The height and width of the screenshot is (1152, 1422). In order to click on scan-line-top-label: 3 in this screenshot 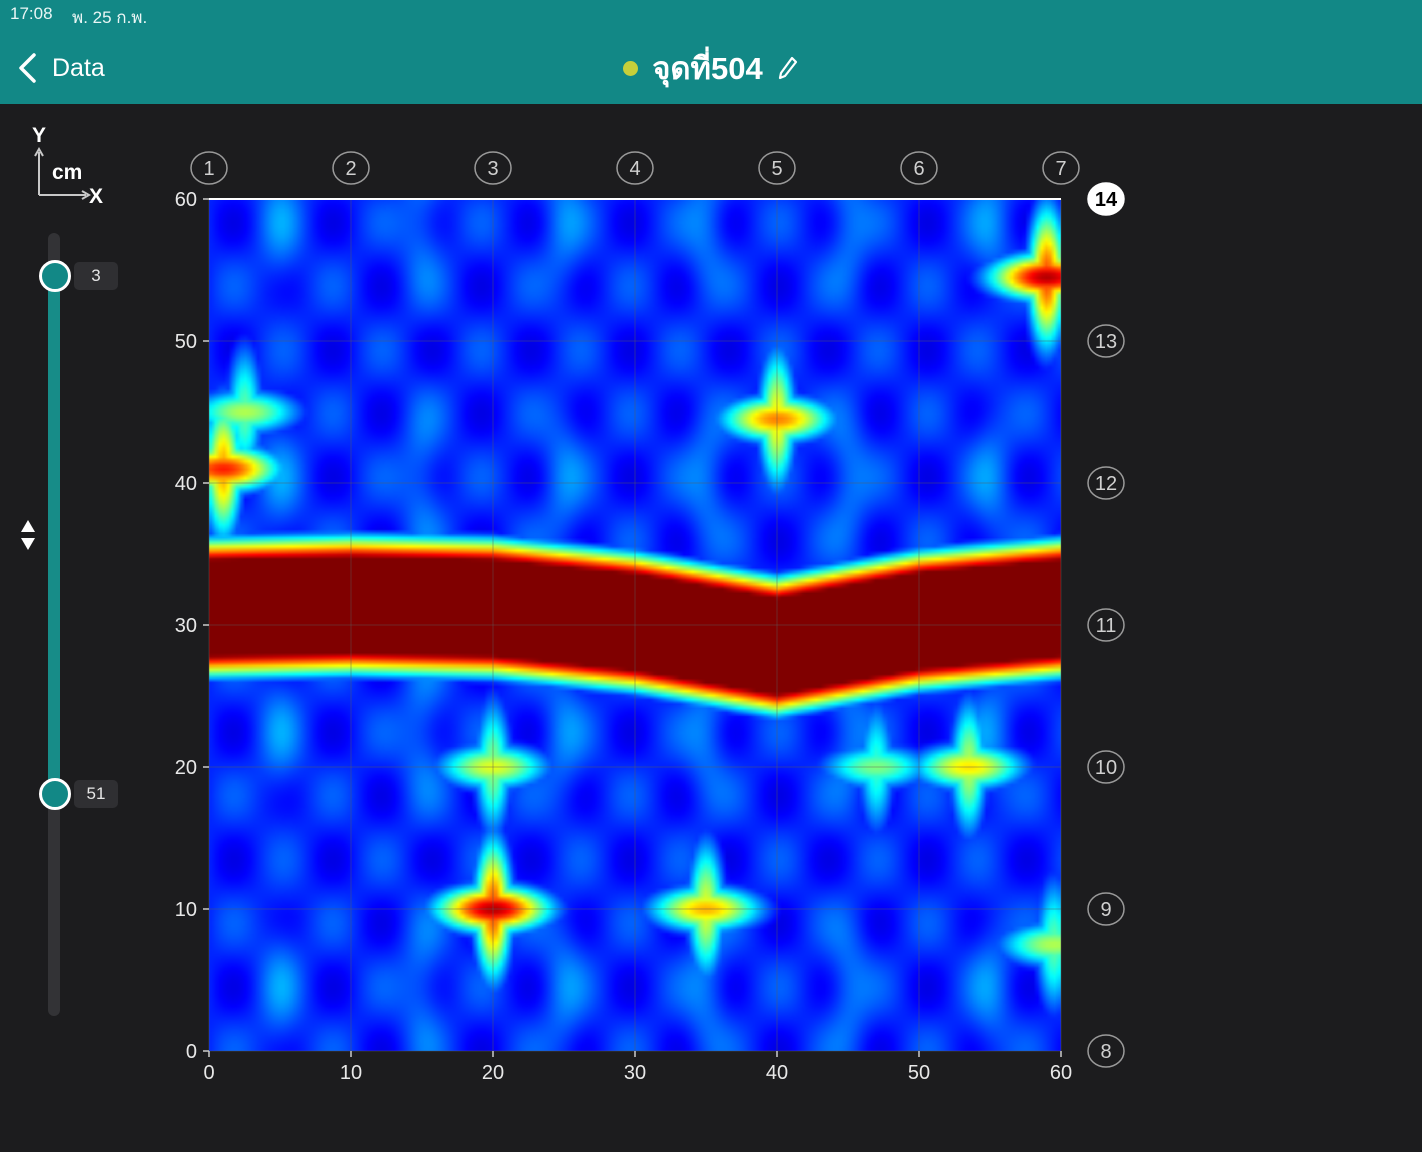, I will do `click(493, 168)`.